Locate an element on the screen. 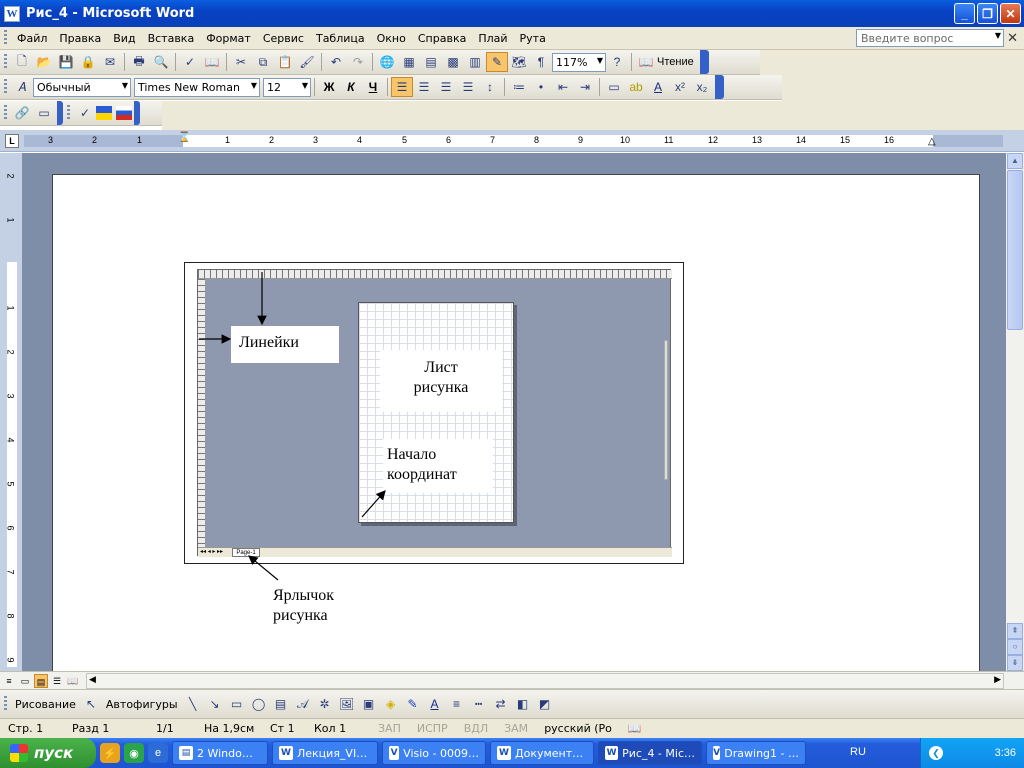 This screenshot has width=1024, height=768. restore-button: ❐ is located at coordinates (987, 13).